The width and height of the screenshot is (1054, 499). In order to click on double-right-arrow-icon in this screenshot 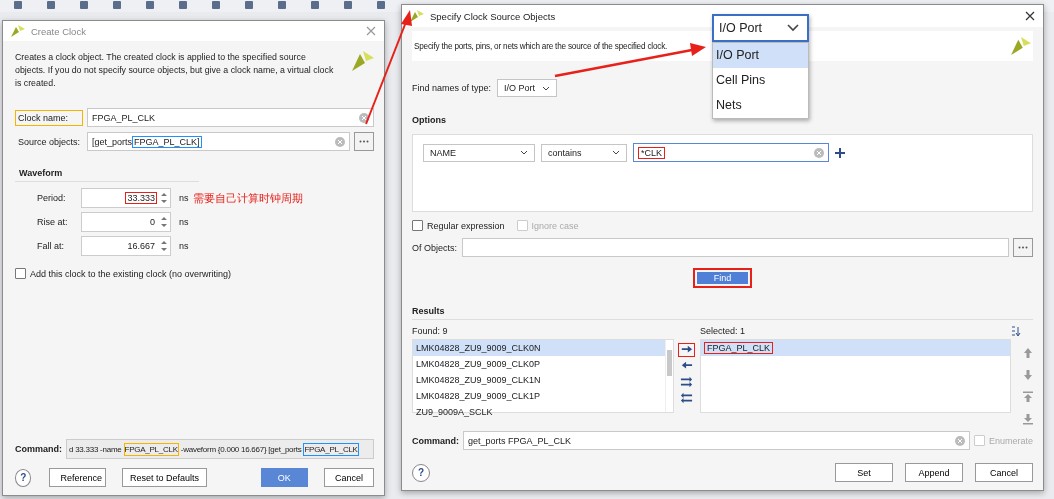, I will do `click(686, 382)`.